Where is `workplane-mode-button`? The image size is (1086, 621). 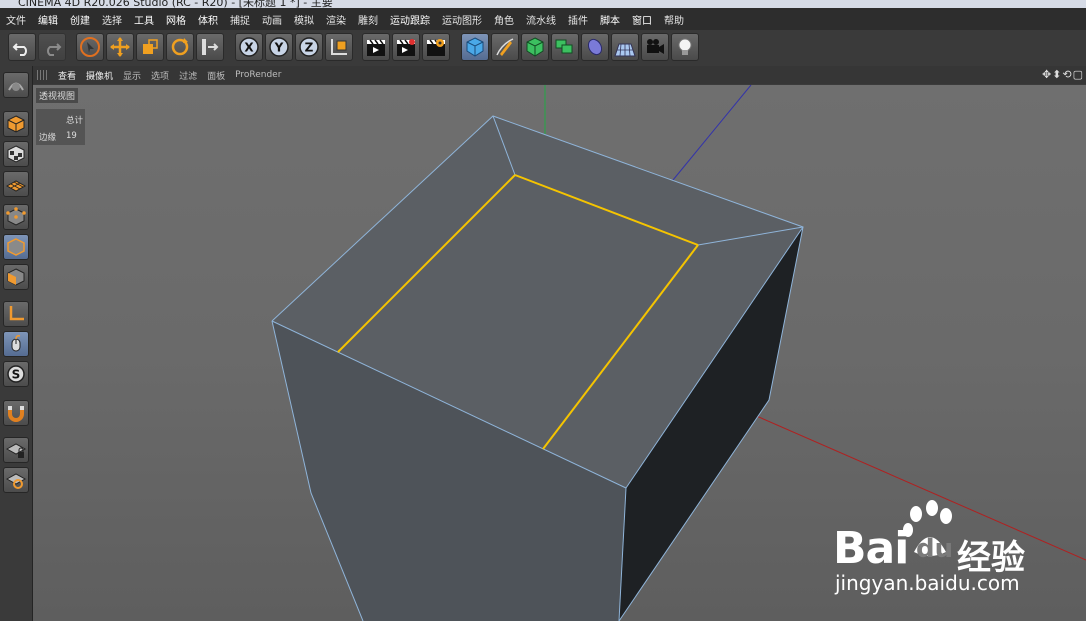
workplane-mode-button is located at coordinates (16, 184).